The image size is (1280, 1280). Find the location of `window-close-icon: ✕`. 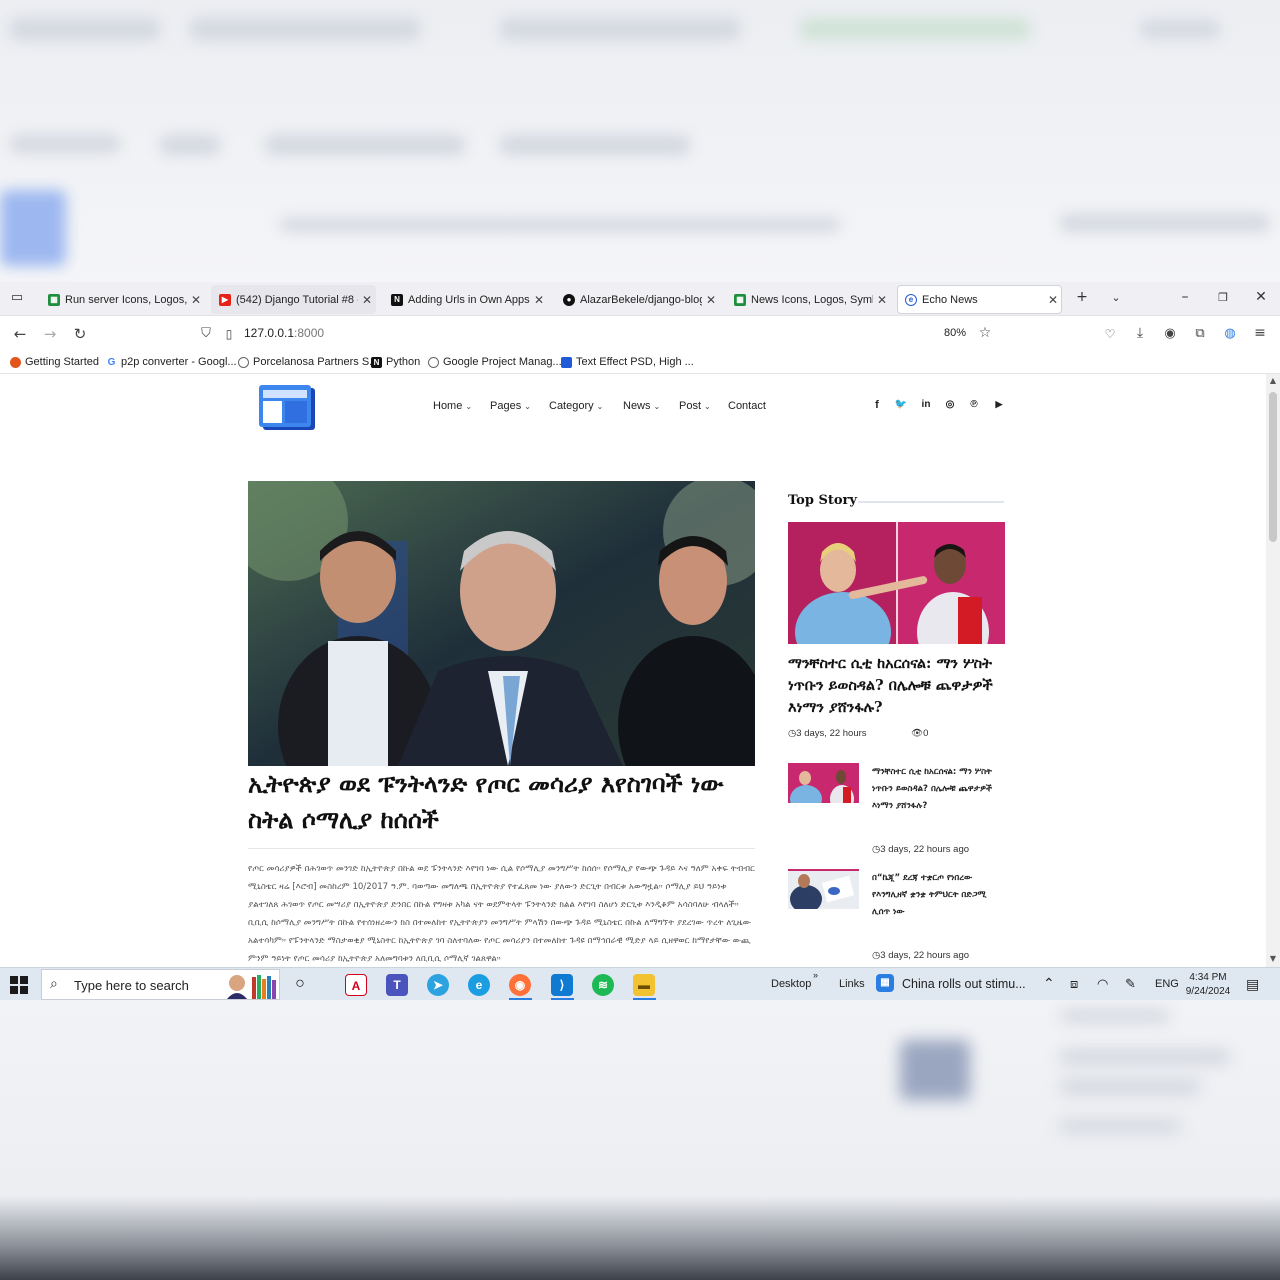

window-close-icon: ✕ is located at coordinates (1261, 297).